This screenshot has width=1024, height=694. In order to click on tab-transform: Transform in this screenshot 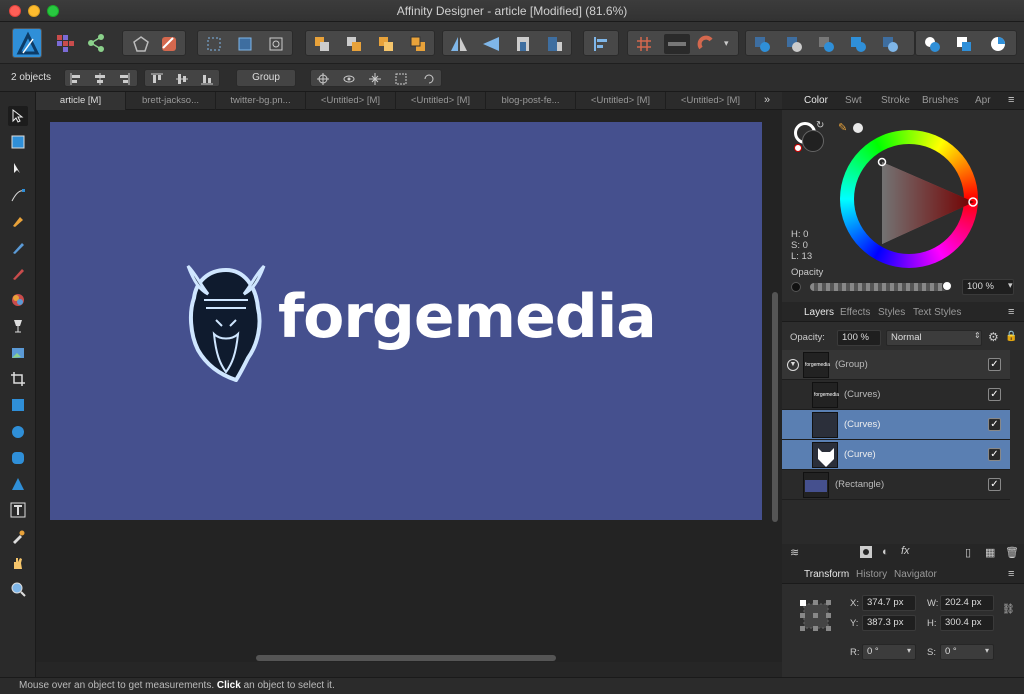, I will do `click(826, 574)`.